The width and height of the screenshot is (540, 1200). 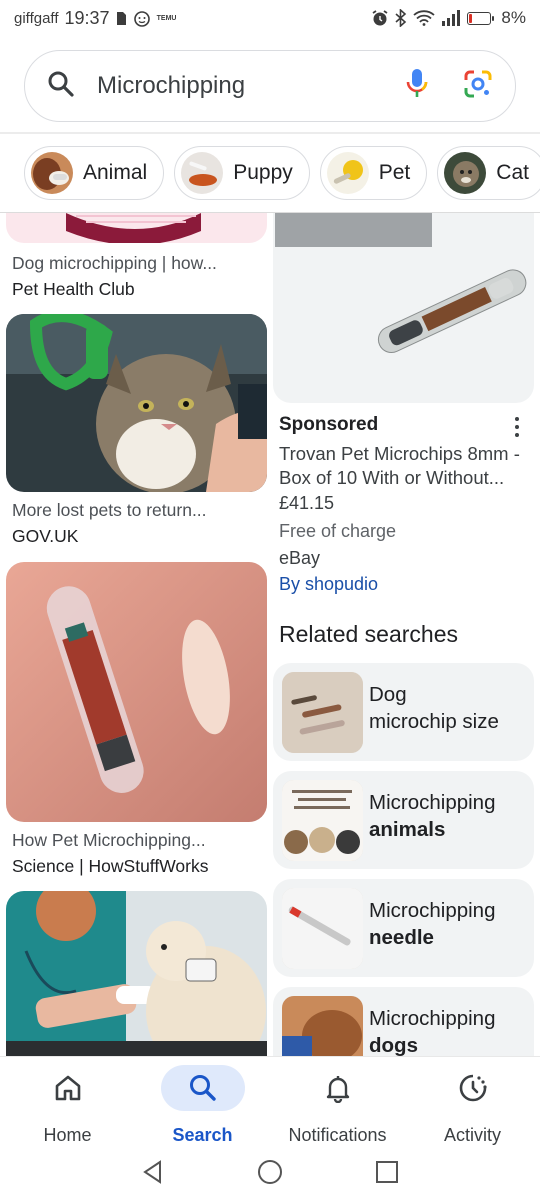 What do you see at coordinates (451, 18) in the screenshot?
I see `signal-icon` at bounding box center [451, 18].